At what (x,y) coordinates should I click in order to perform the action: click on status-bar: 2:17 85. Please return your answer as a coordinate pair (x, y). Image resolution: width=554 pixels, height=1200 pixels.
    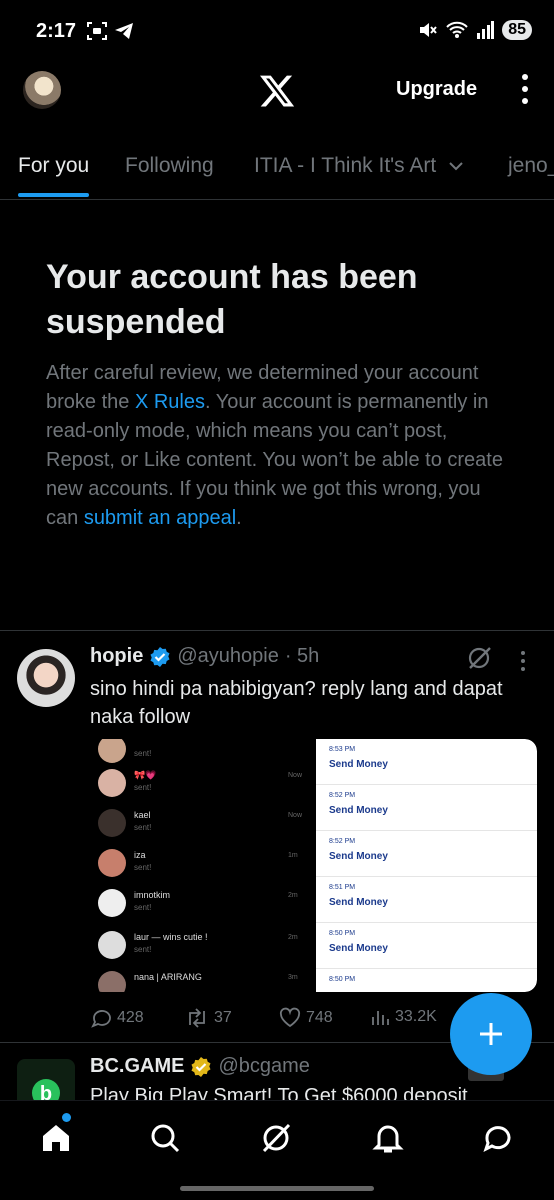
    Looking at the image, I should click on (277, 30).